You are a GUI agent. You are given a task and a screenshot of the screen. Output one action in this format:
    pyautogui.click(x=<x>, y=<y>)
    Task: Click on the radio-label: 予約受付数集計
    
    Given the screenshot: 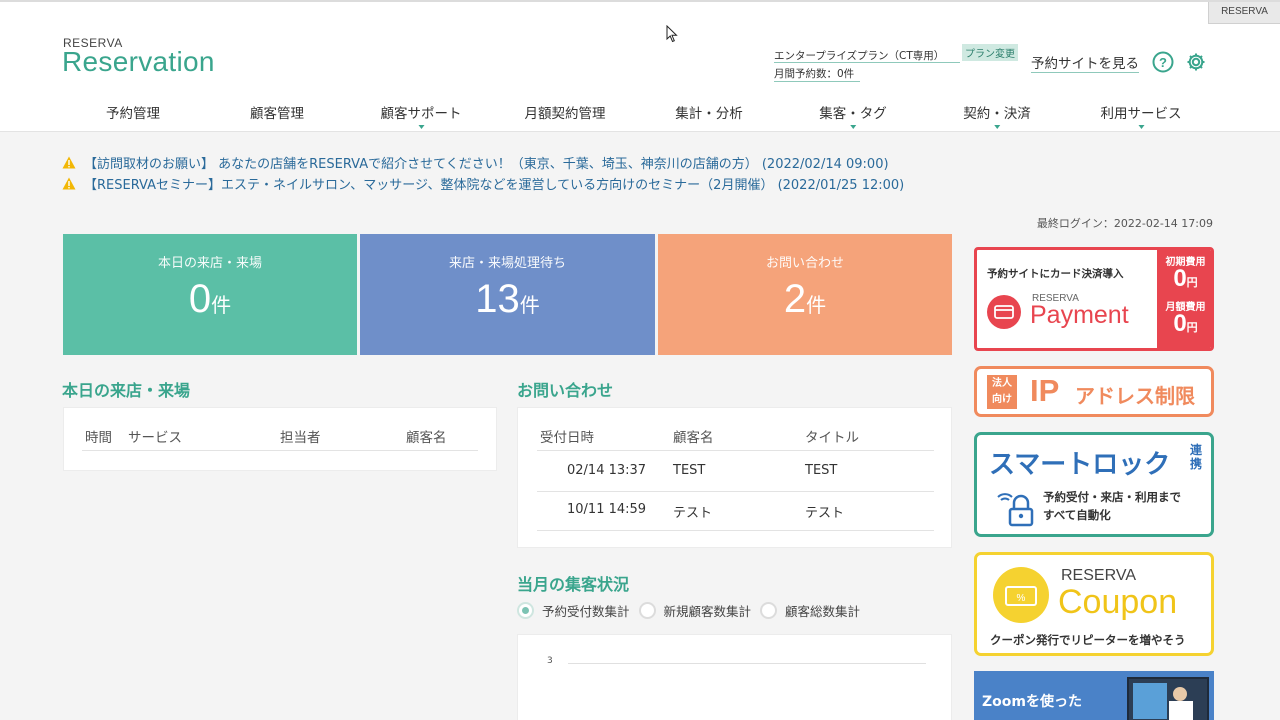 What is the action you would take?
    pyautogui.click(x=586, y=611)
    